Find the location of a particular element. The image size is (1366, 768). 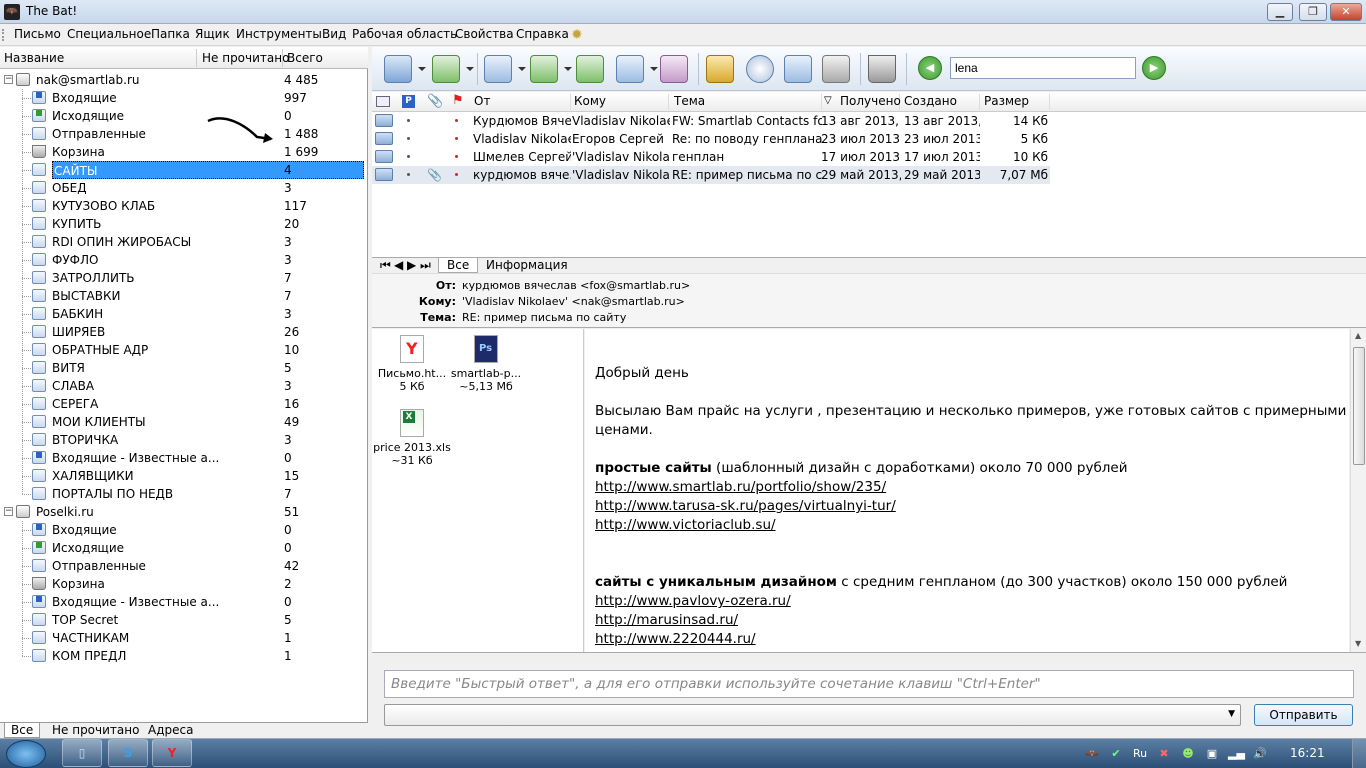

address-book-icon is located at coordinates (720, 69).